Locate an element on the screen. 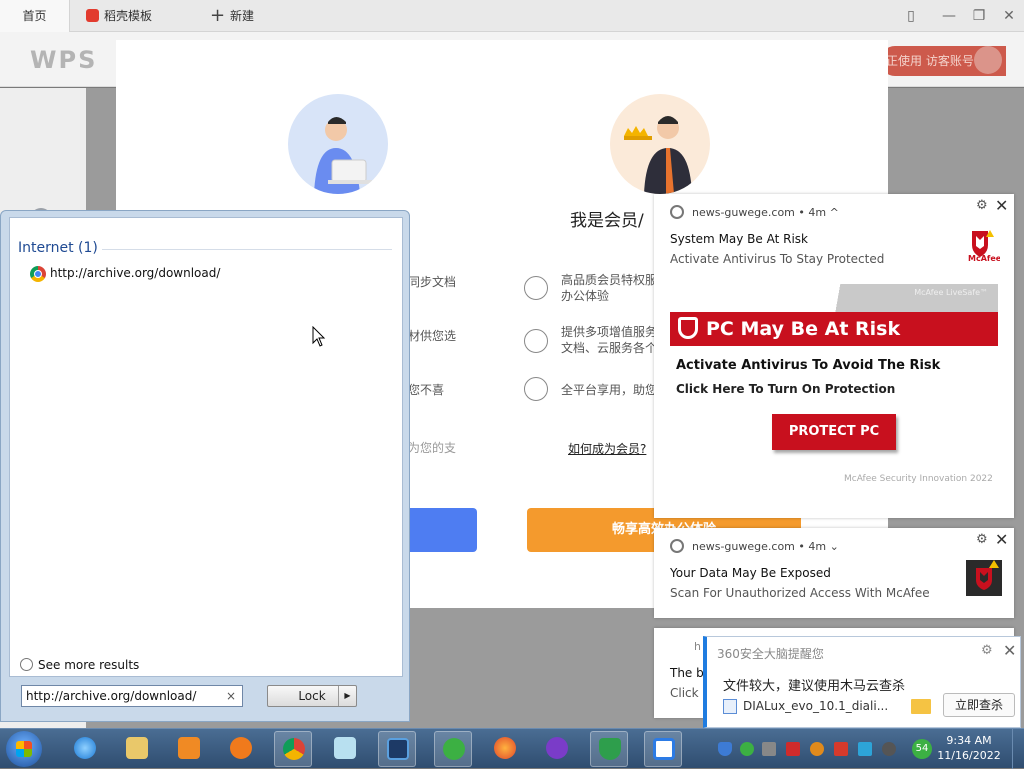 Image resolution: width=1024 pixels, height=769 pixels. tray-monitor-icon is located at coordinates (865, 749).